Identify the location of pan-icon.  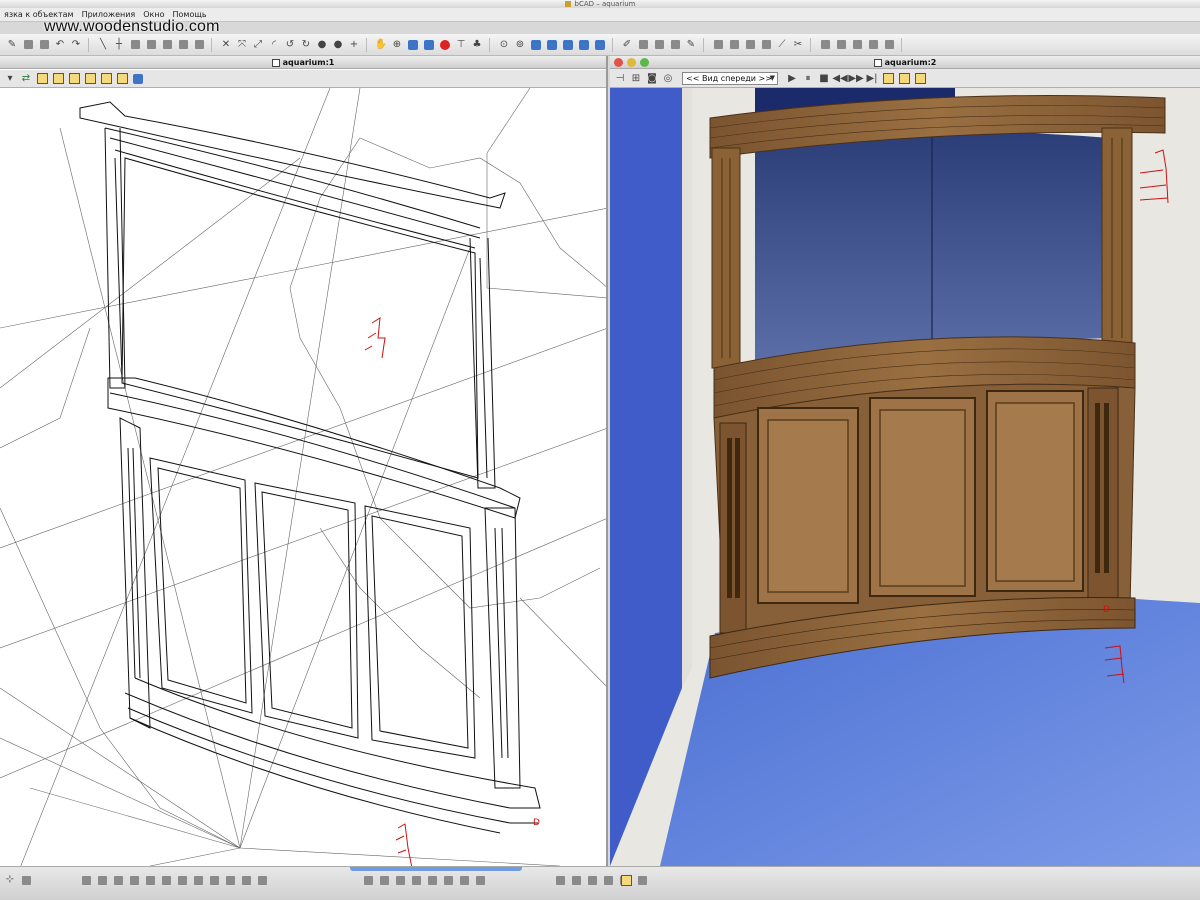
(413, 45).